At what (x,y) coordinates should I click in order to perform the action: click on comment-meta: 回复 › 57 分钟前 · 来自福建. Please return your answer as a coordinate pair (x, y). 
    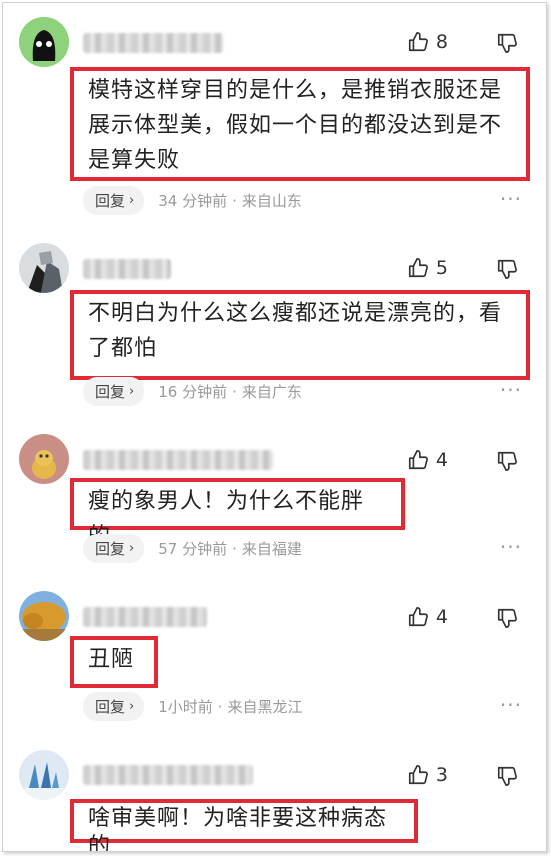
    Looking at the image, I should click on (192, 548).